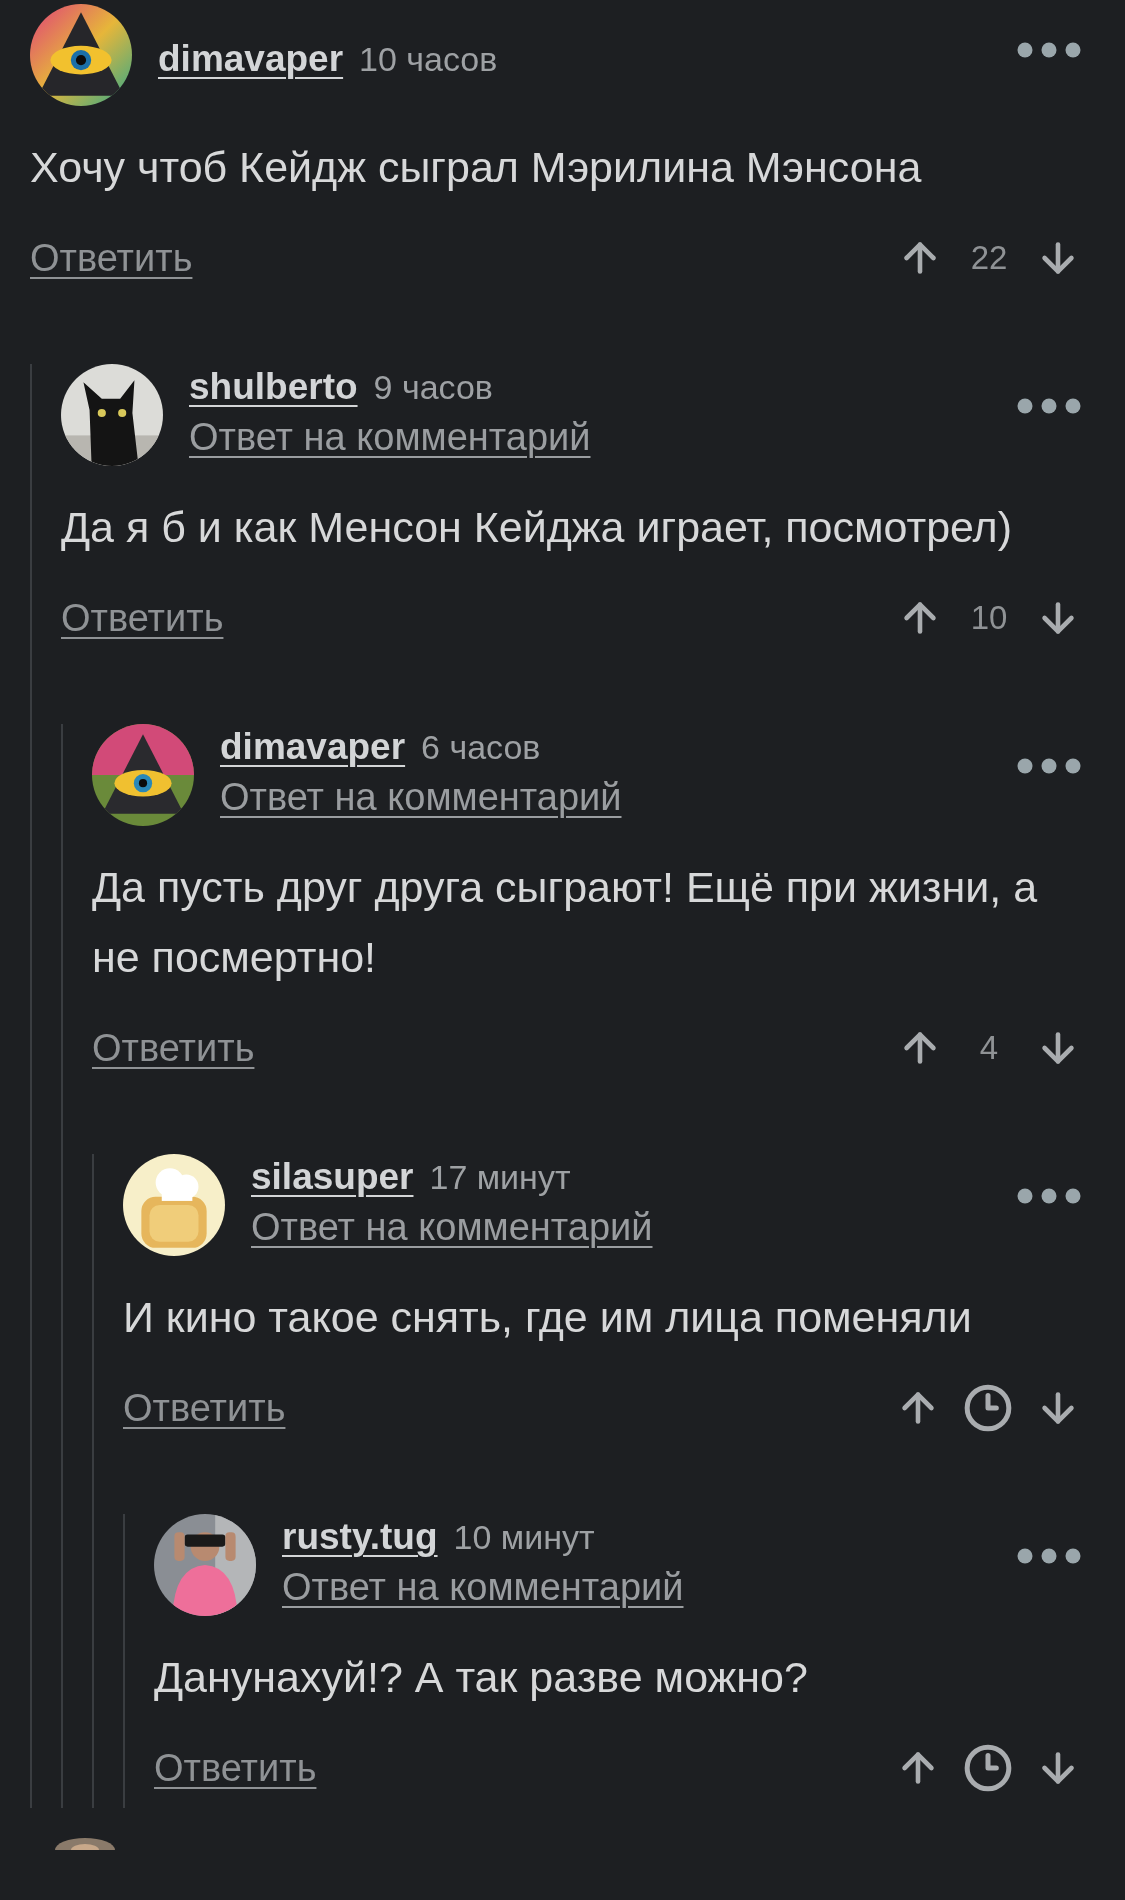  I want to click on comment-time: 6 часов, so click(481, 747).